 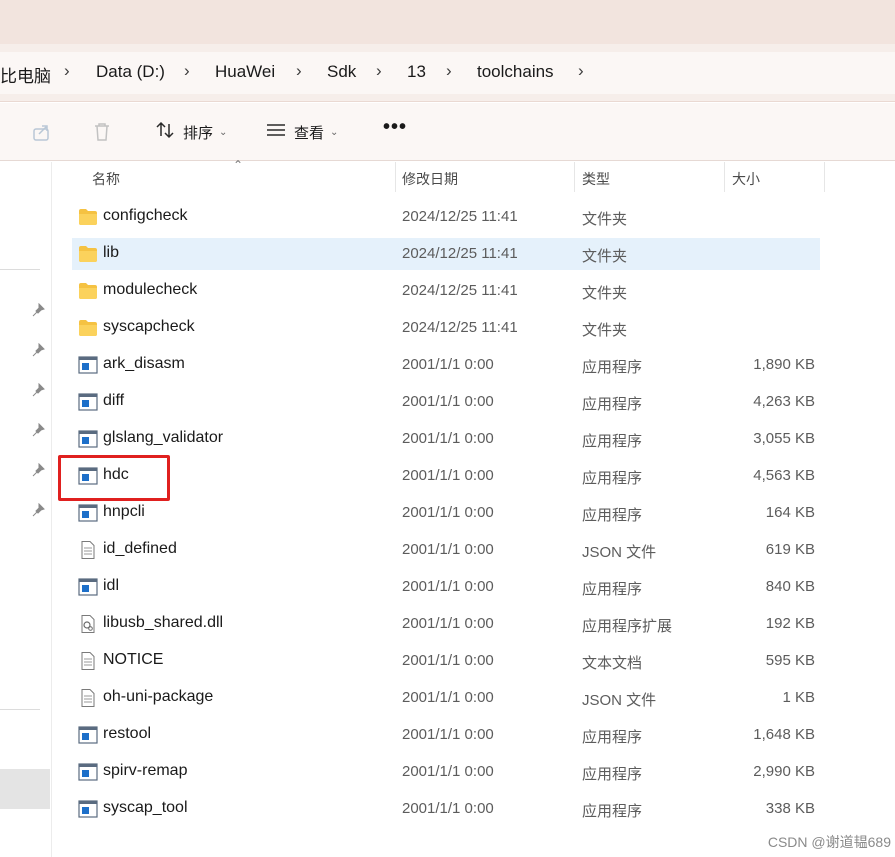 I want to click on file-row: syscap_tool 2001/1/1 0:00 应用程序 338 KB, so click(x=446, y=809).